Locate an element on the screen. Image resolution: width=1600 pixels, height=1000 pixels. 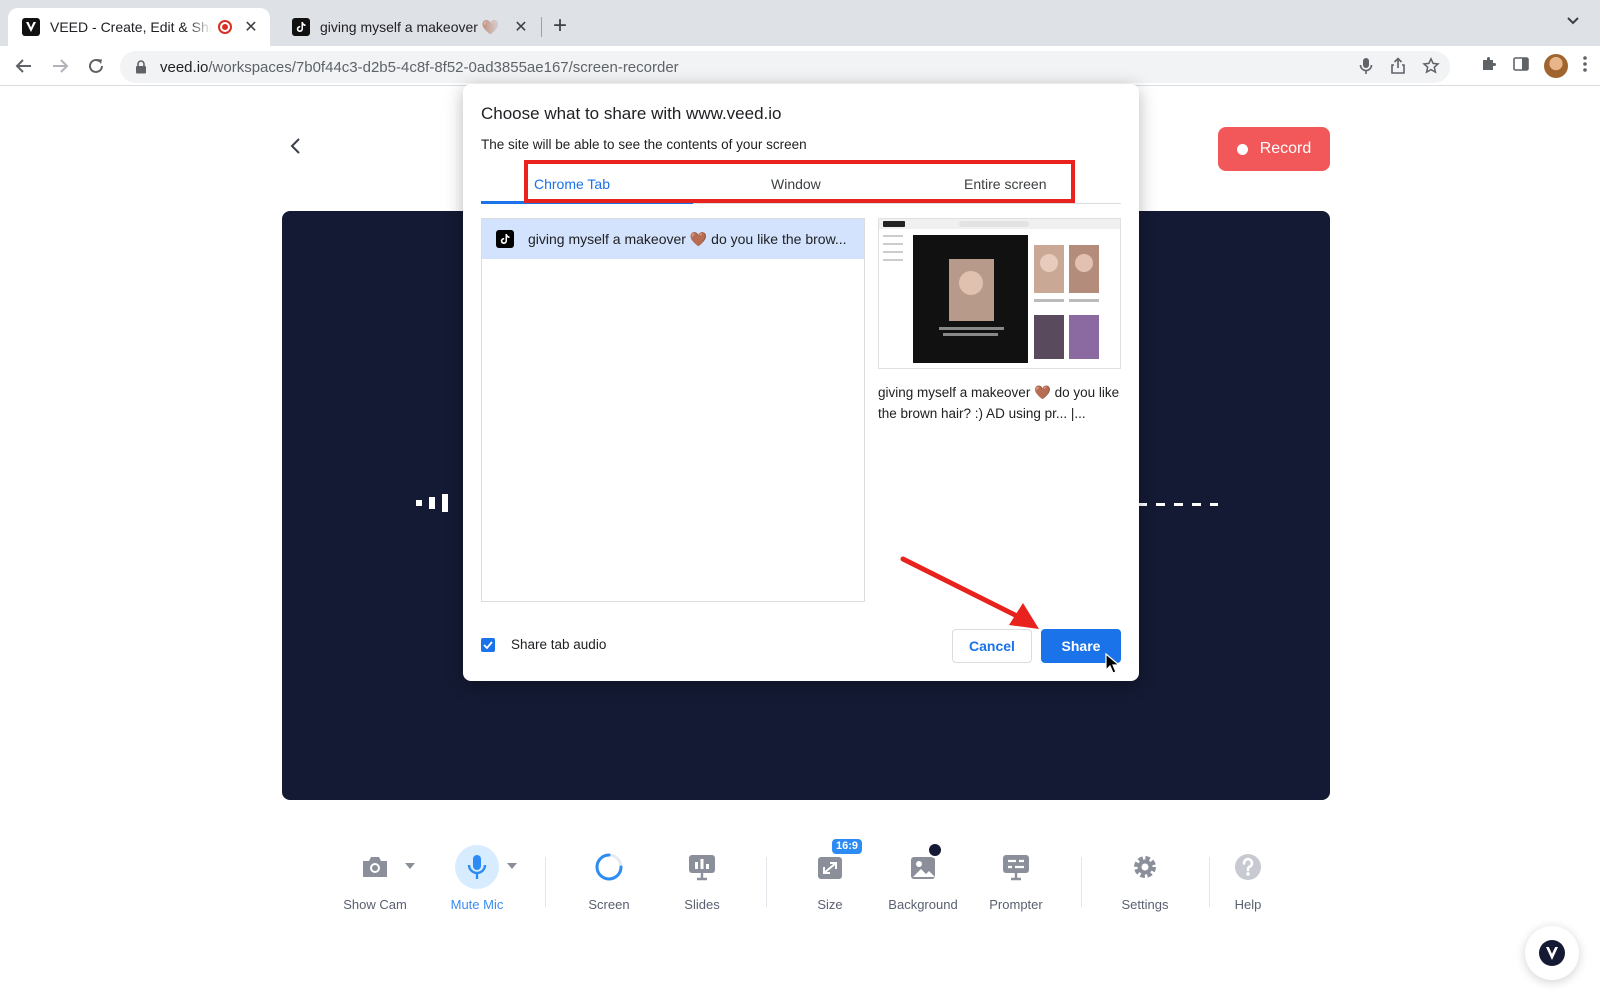
gear-icon is located at coordinates (1145, 867).